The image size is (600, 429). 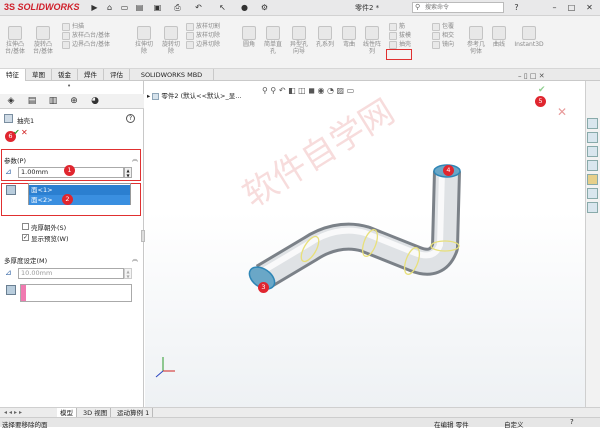 What do you see at coordinates (372, 40) in the screenshot?
I see `linear-pattern-button: 线性阵 列` at bounding box center [372, 40].